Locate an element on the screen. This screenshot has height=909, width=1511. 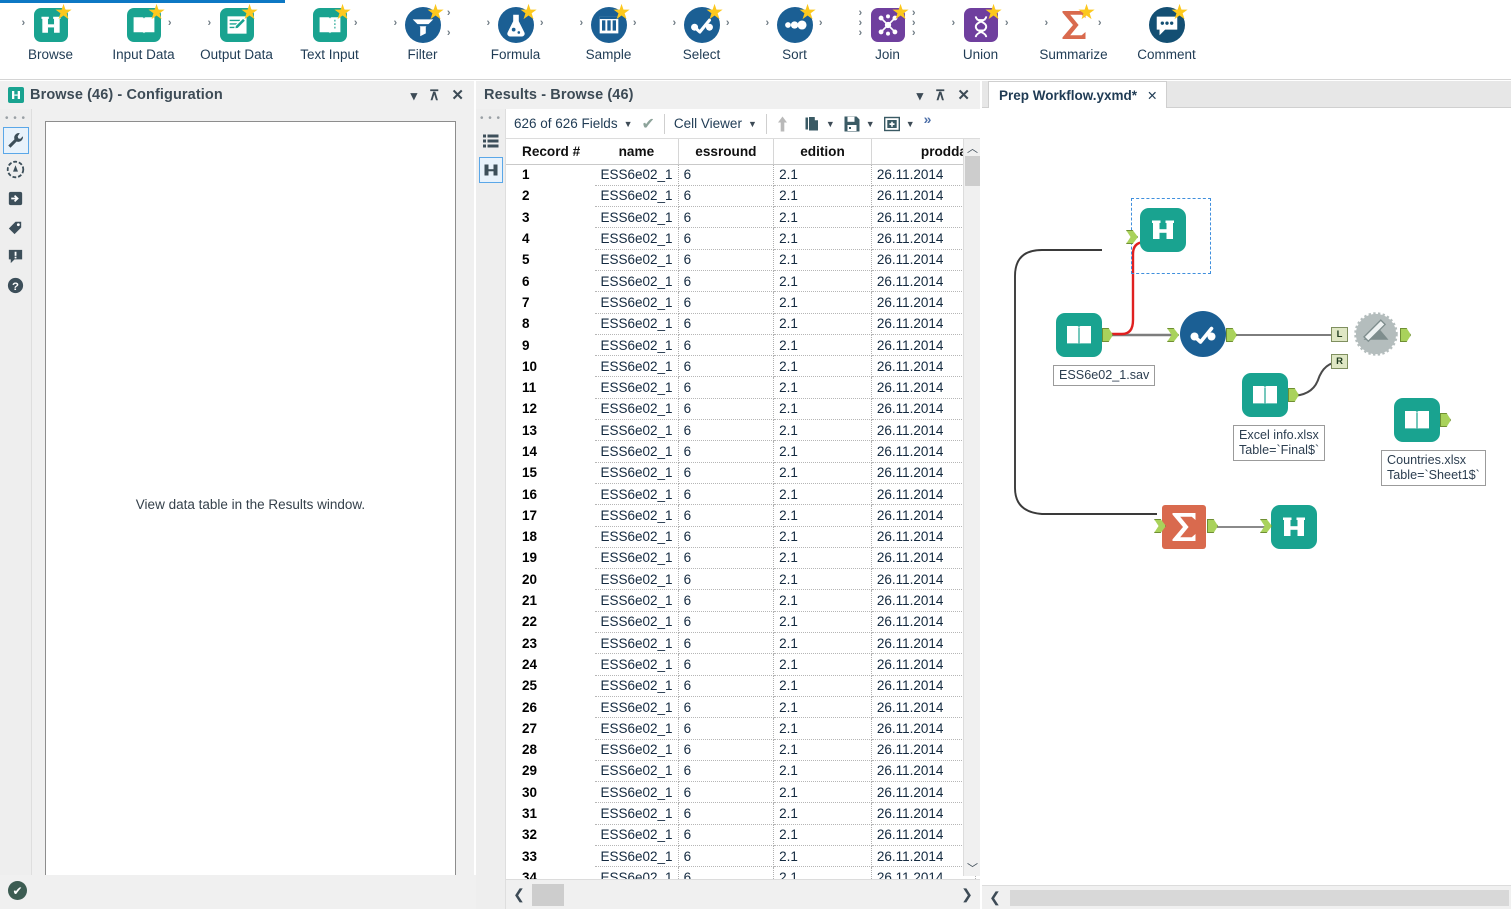
ribbon-tool-text-input: › ★ Text Input is located at coordinates (329, 36).